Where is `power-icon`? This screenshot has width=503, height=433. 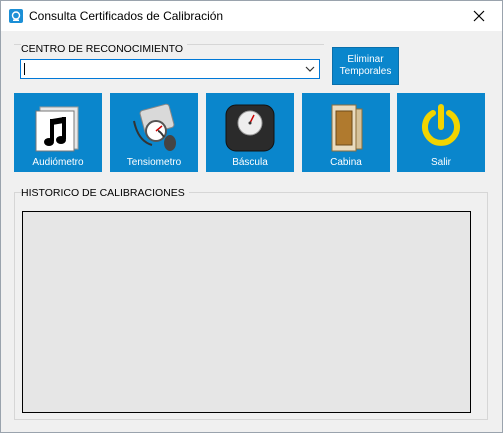 power-icon is located at coordinates (441, 125).